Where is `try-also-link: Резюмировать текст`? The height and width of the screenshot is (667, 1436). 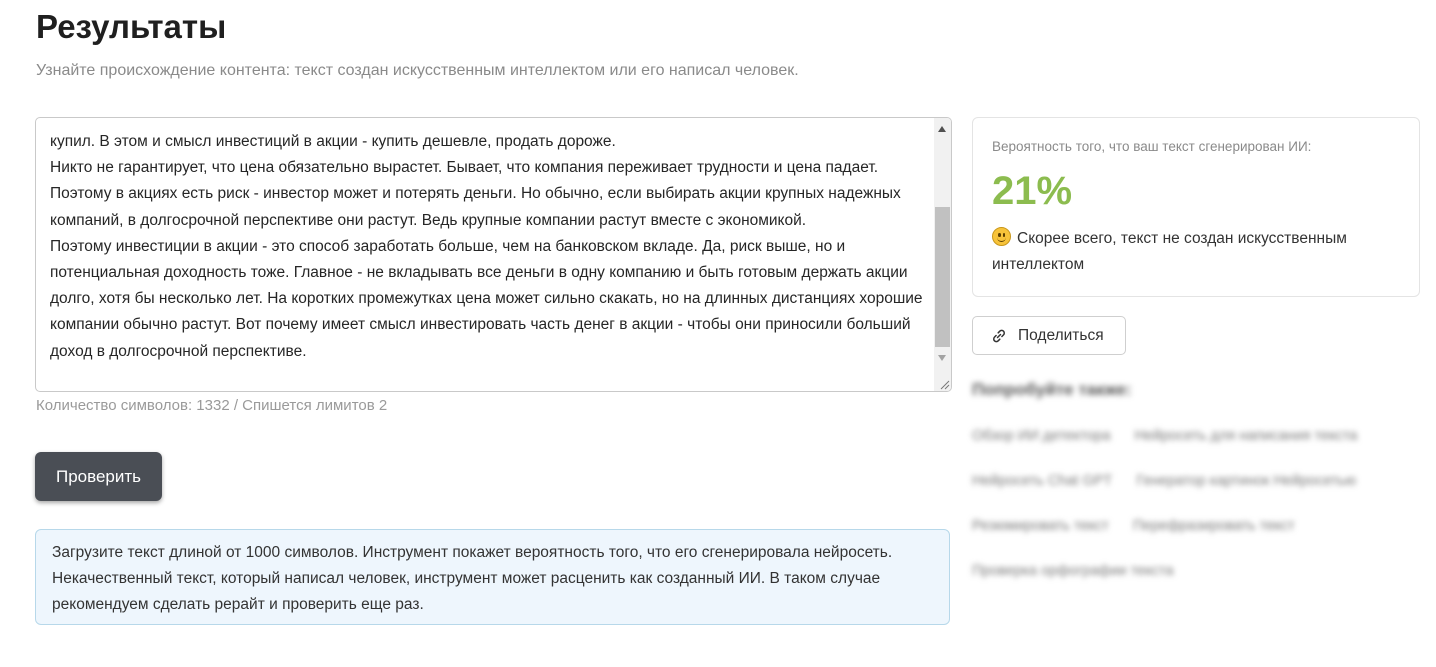
try-also-link: Резюмировать текст is located at coordinates (1040, 526).